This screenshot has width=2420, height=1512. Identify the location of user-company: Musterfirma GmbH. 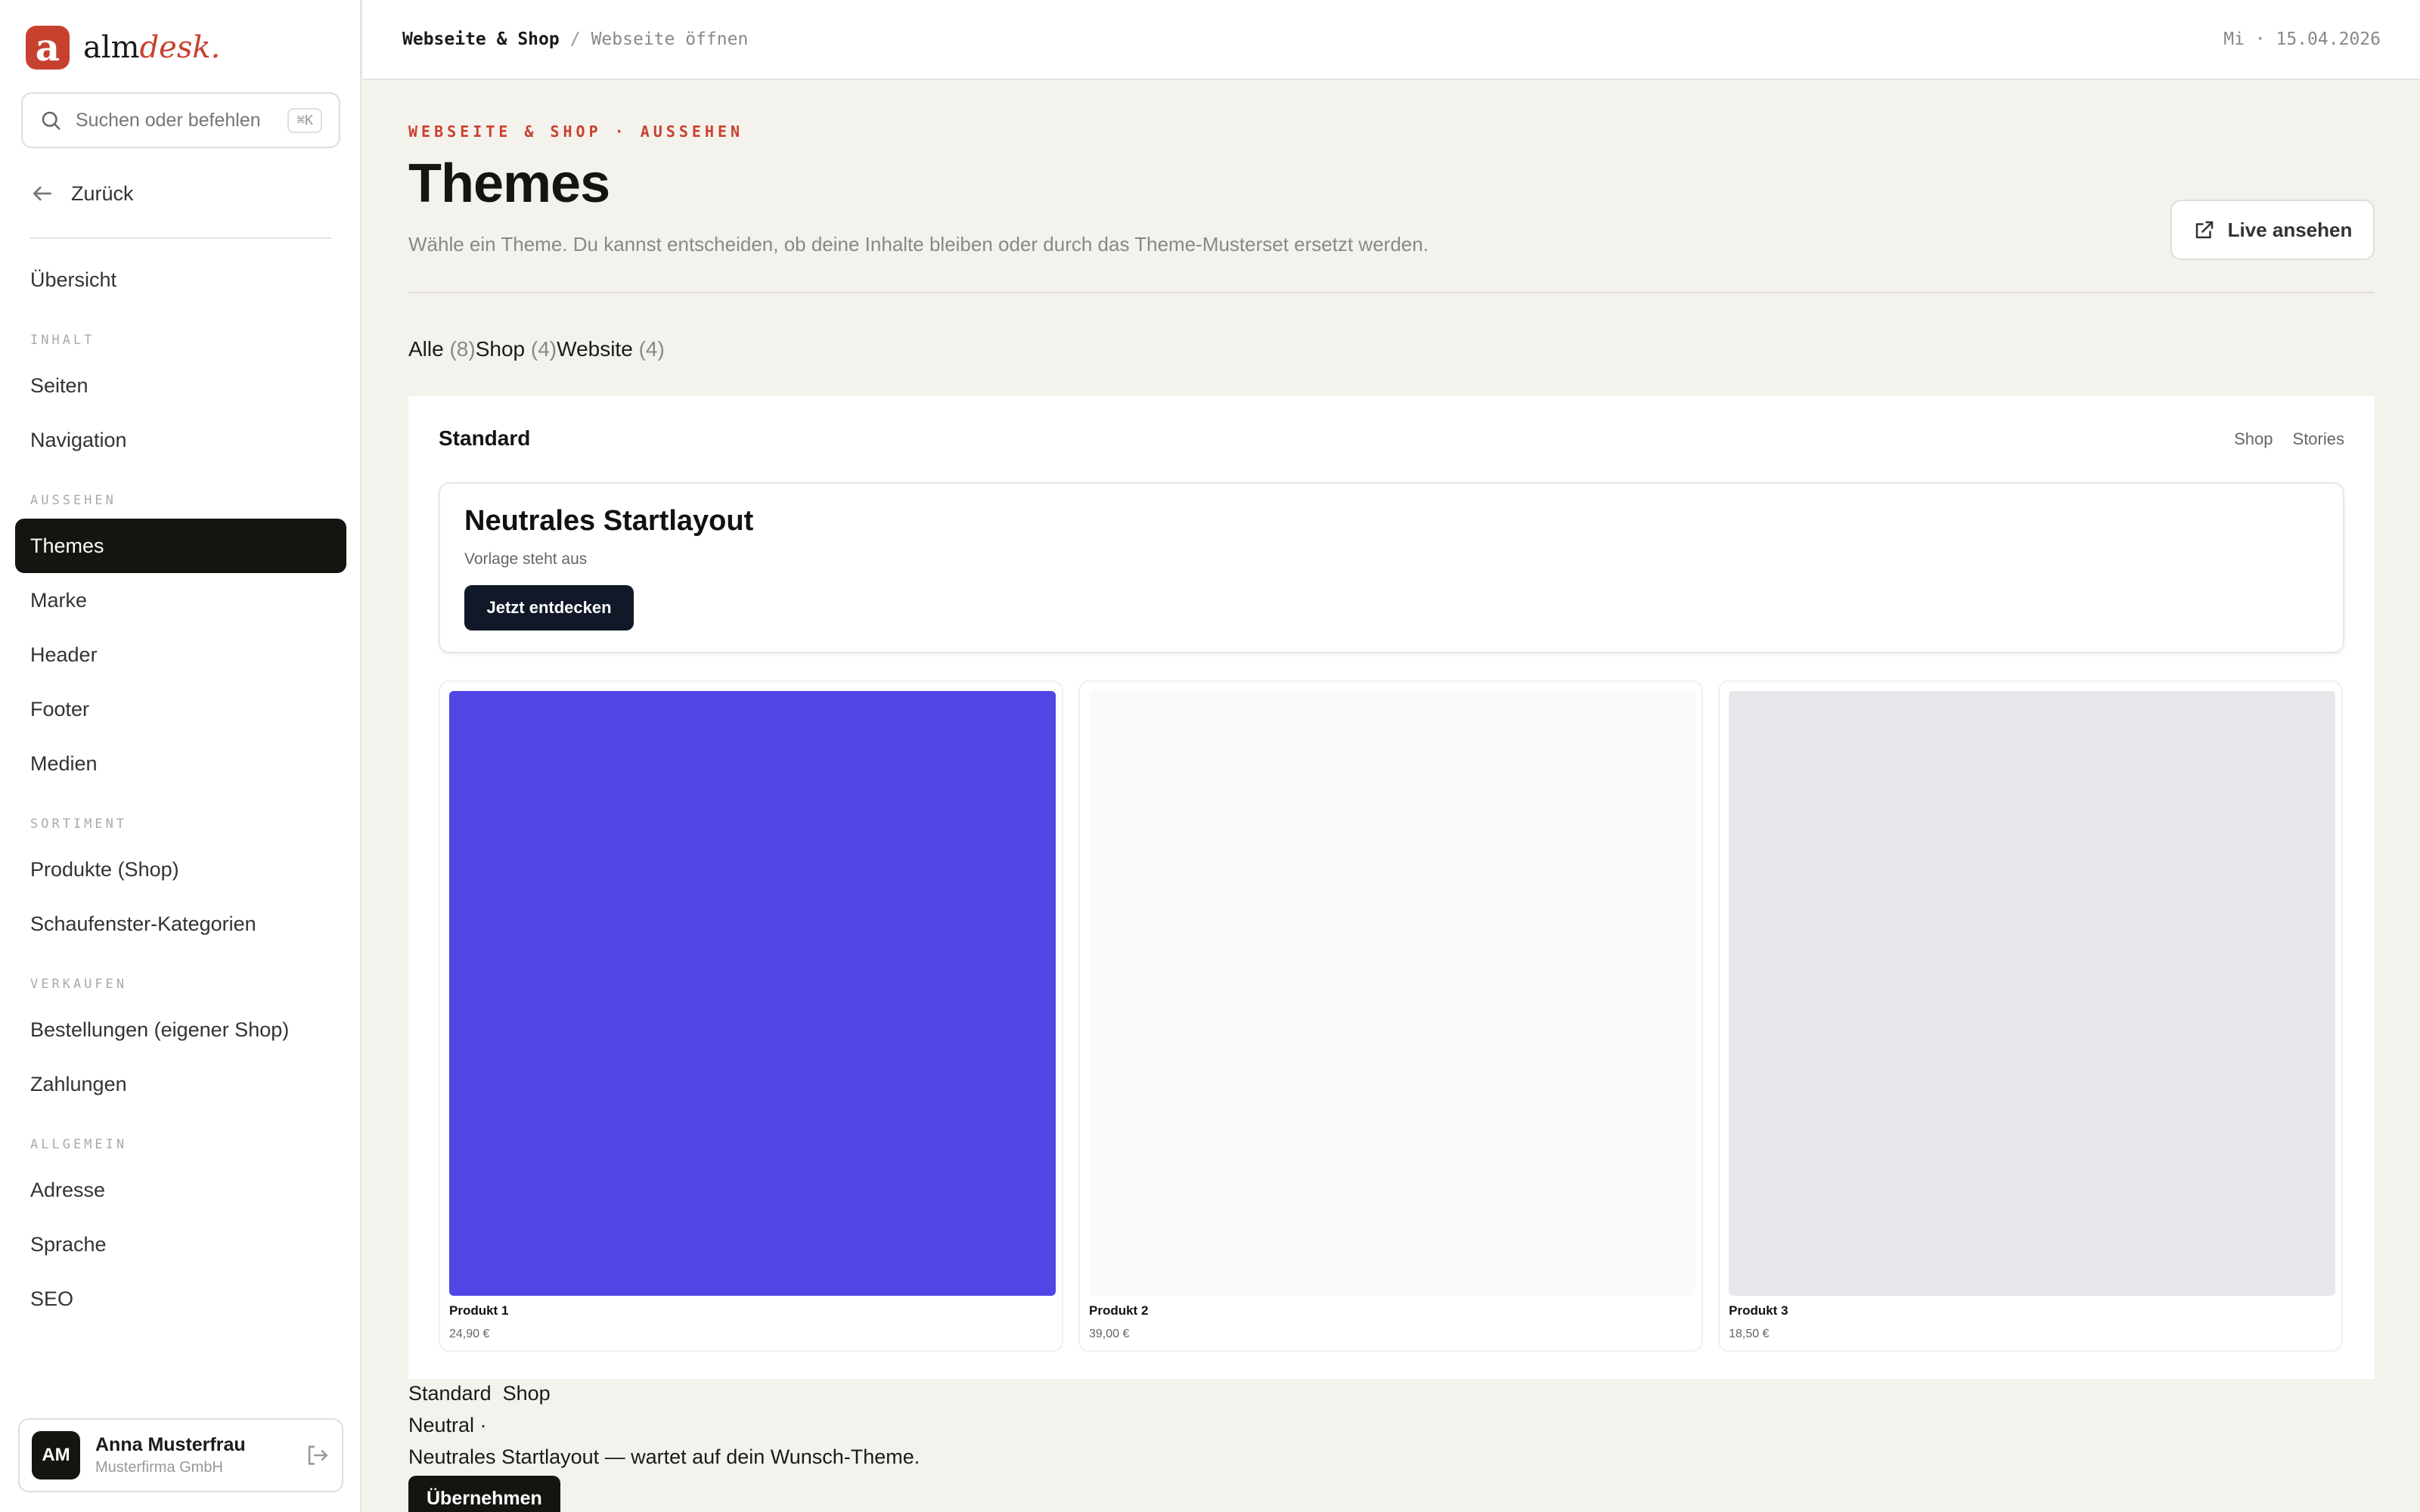
(159, 1467).